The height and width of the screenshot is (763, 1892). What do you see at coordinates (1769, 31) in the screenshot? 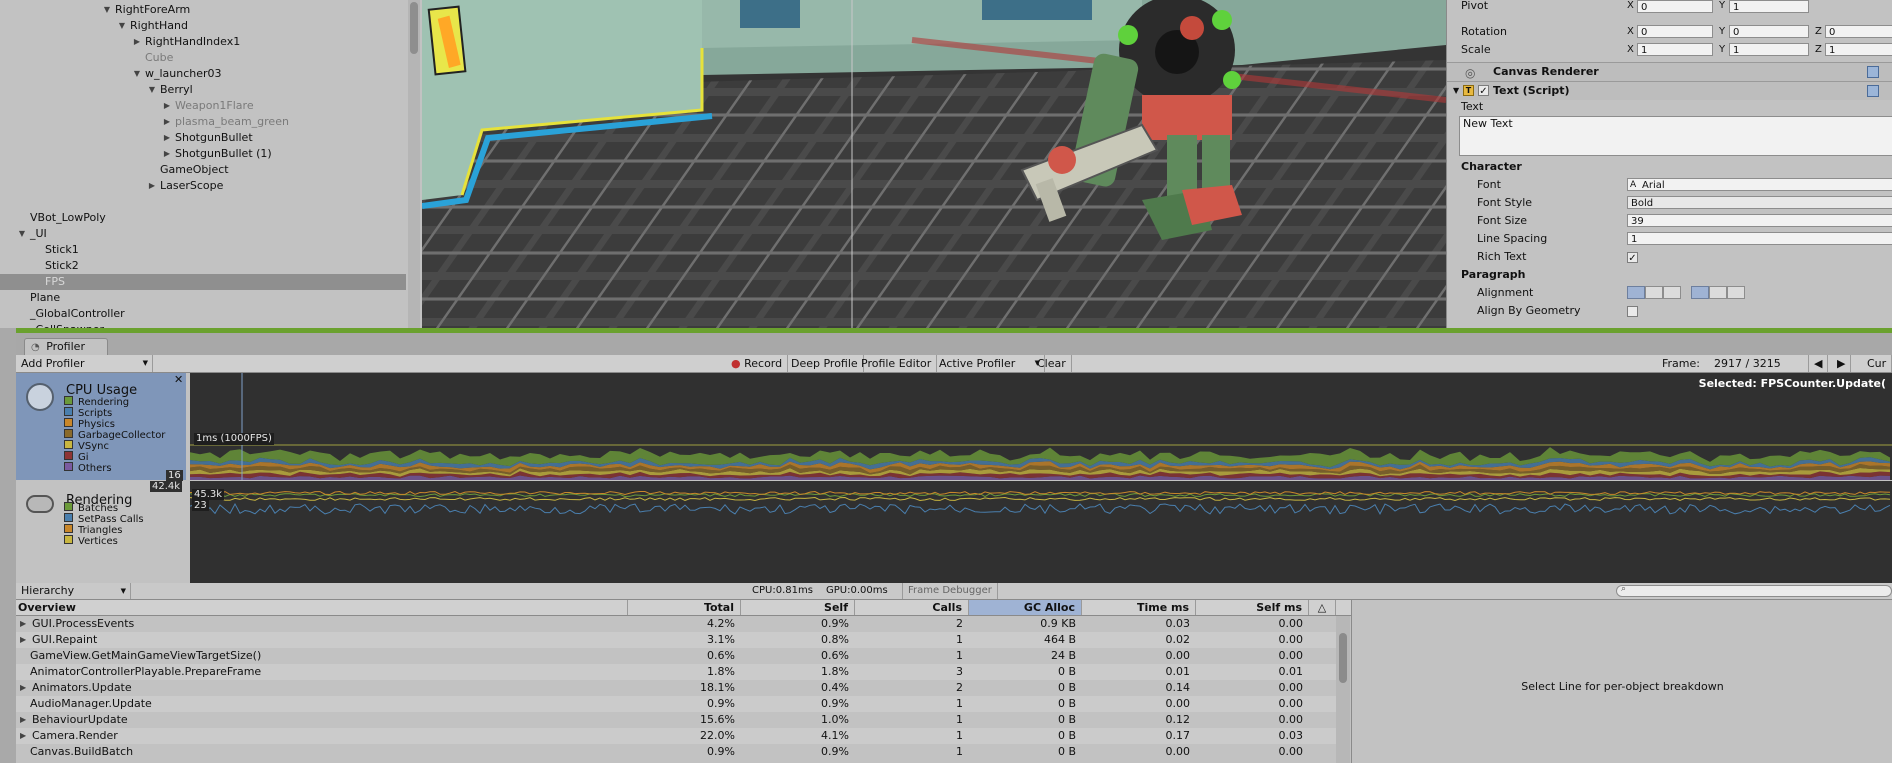
I see `rotation-y-field: 0` at bounding box center [1769, 31].